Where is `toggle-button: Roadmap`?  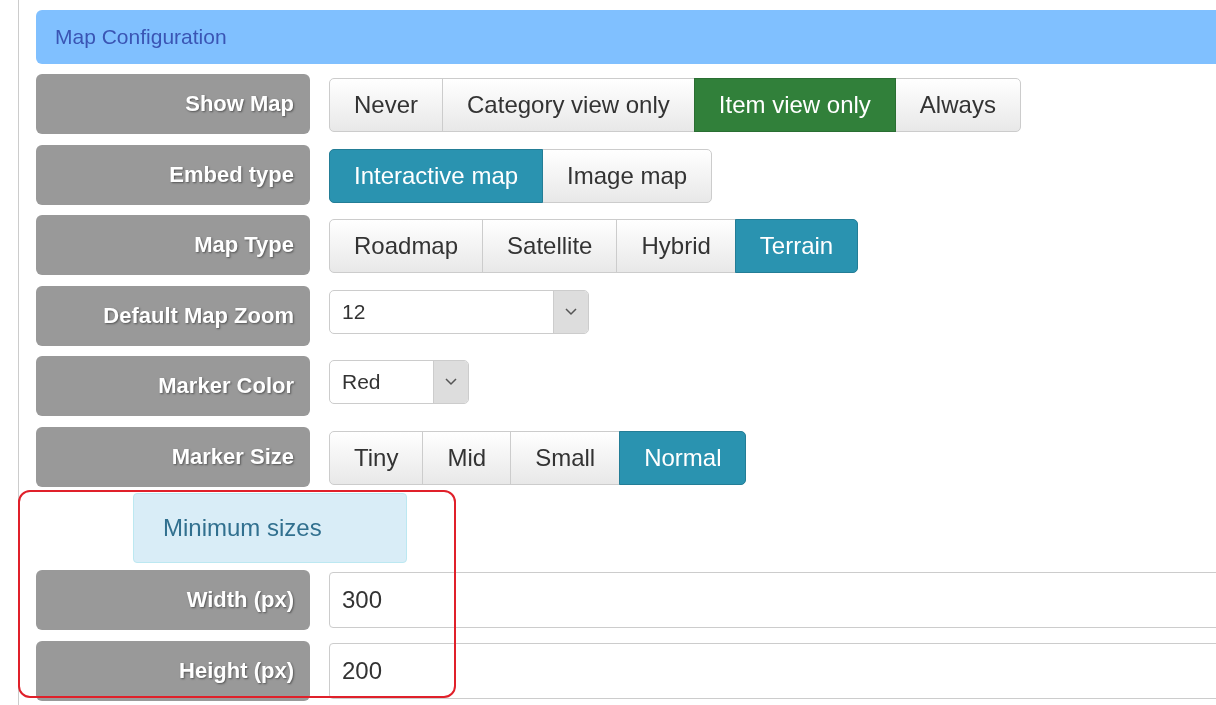 toggle-button: Roadmap is located at coordinates (406, 246).